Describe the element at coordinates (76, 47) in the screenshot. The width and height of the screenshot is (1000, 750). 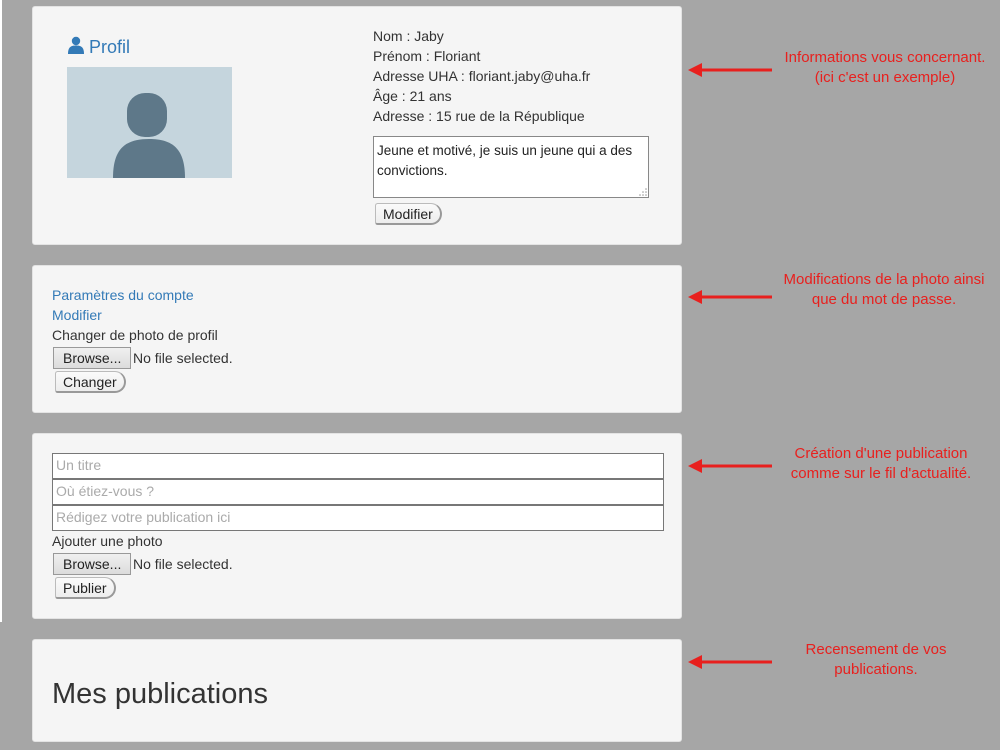
I see `user-icon` at that location.